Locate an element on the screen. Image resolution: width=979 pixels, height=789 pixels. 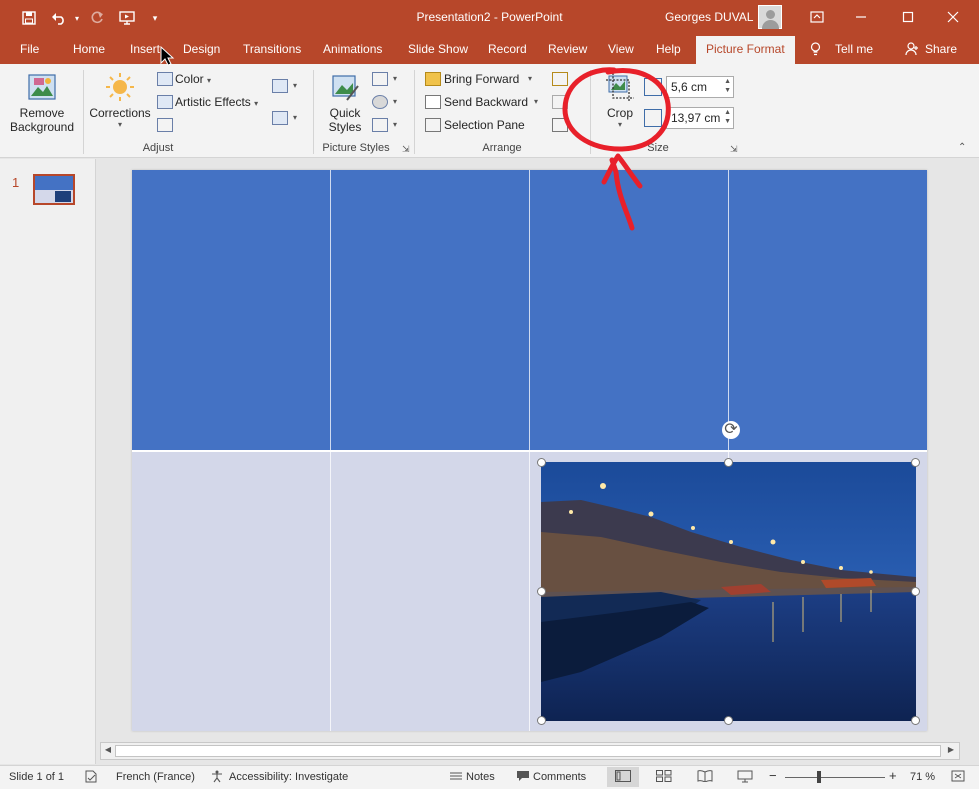
reading-view-icon is located at coordinates (705, 777).